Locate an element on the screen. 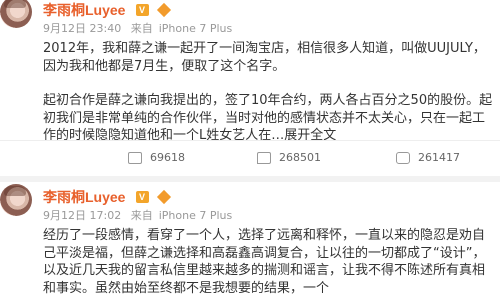 This screenshot has height=297, width=500. comment-button: 268501 is located at coordinates (289, 157).